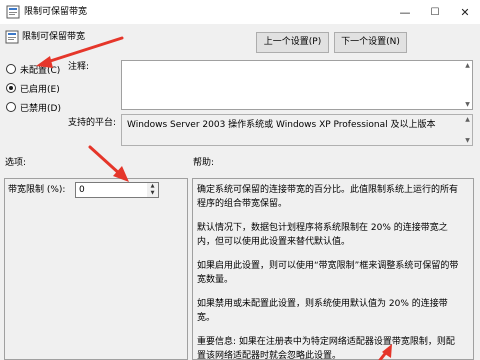  What do you see at coordinates (40, 108) in the screenshot?
I see `radio-label: 已禁用(D)` at bounding box center [40, 108].